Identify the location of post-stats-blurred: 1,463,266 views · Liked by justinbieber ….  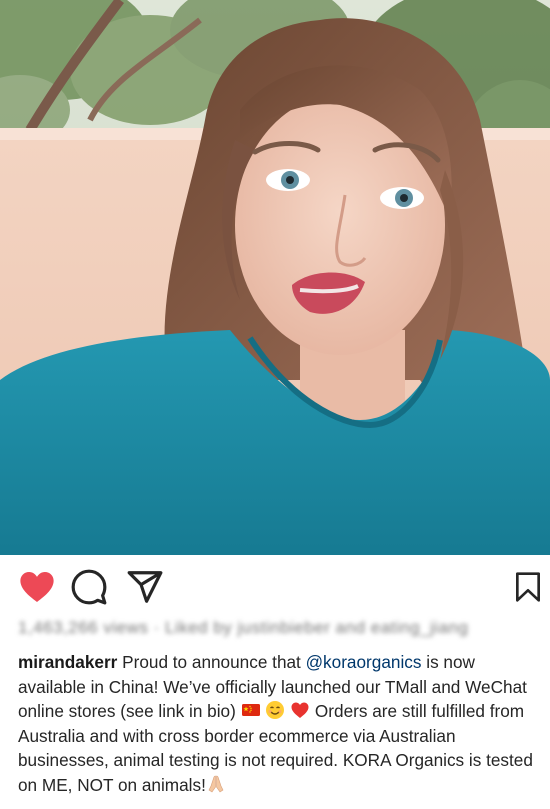
(243, 627).